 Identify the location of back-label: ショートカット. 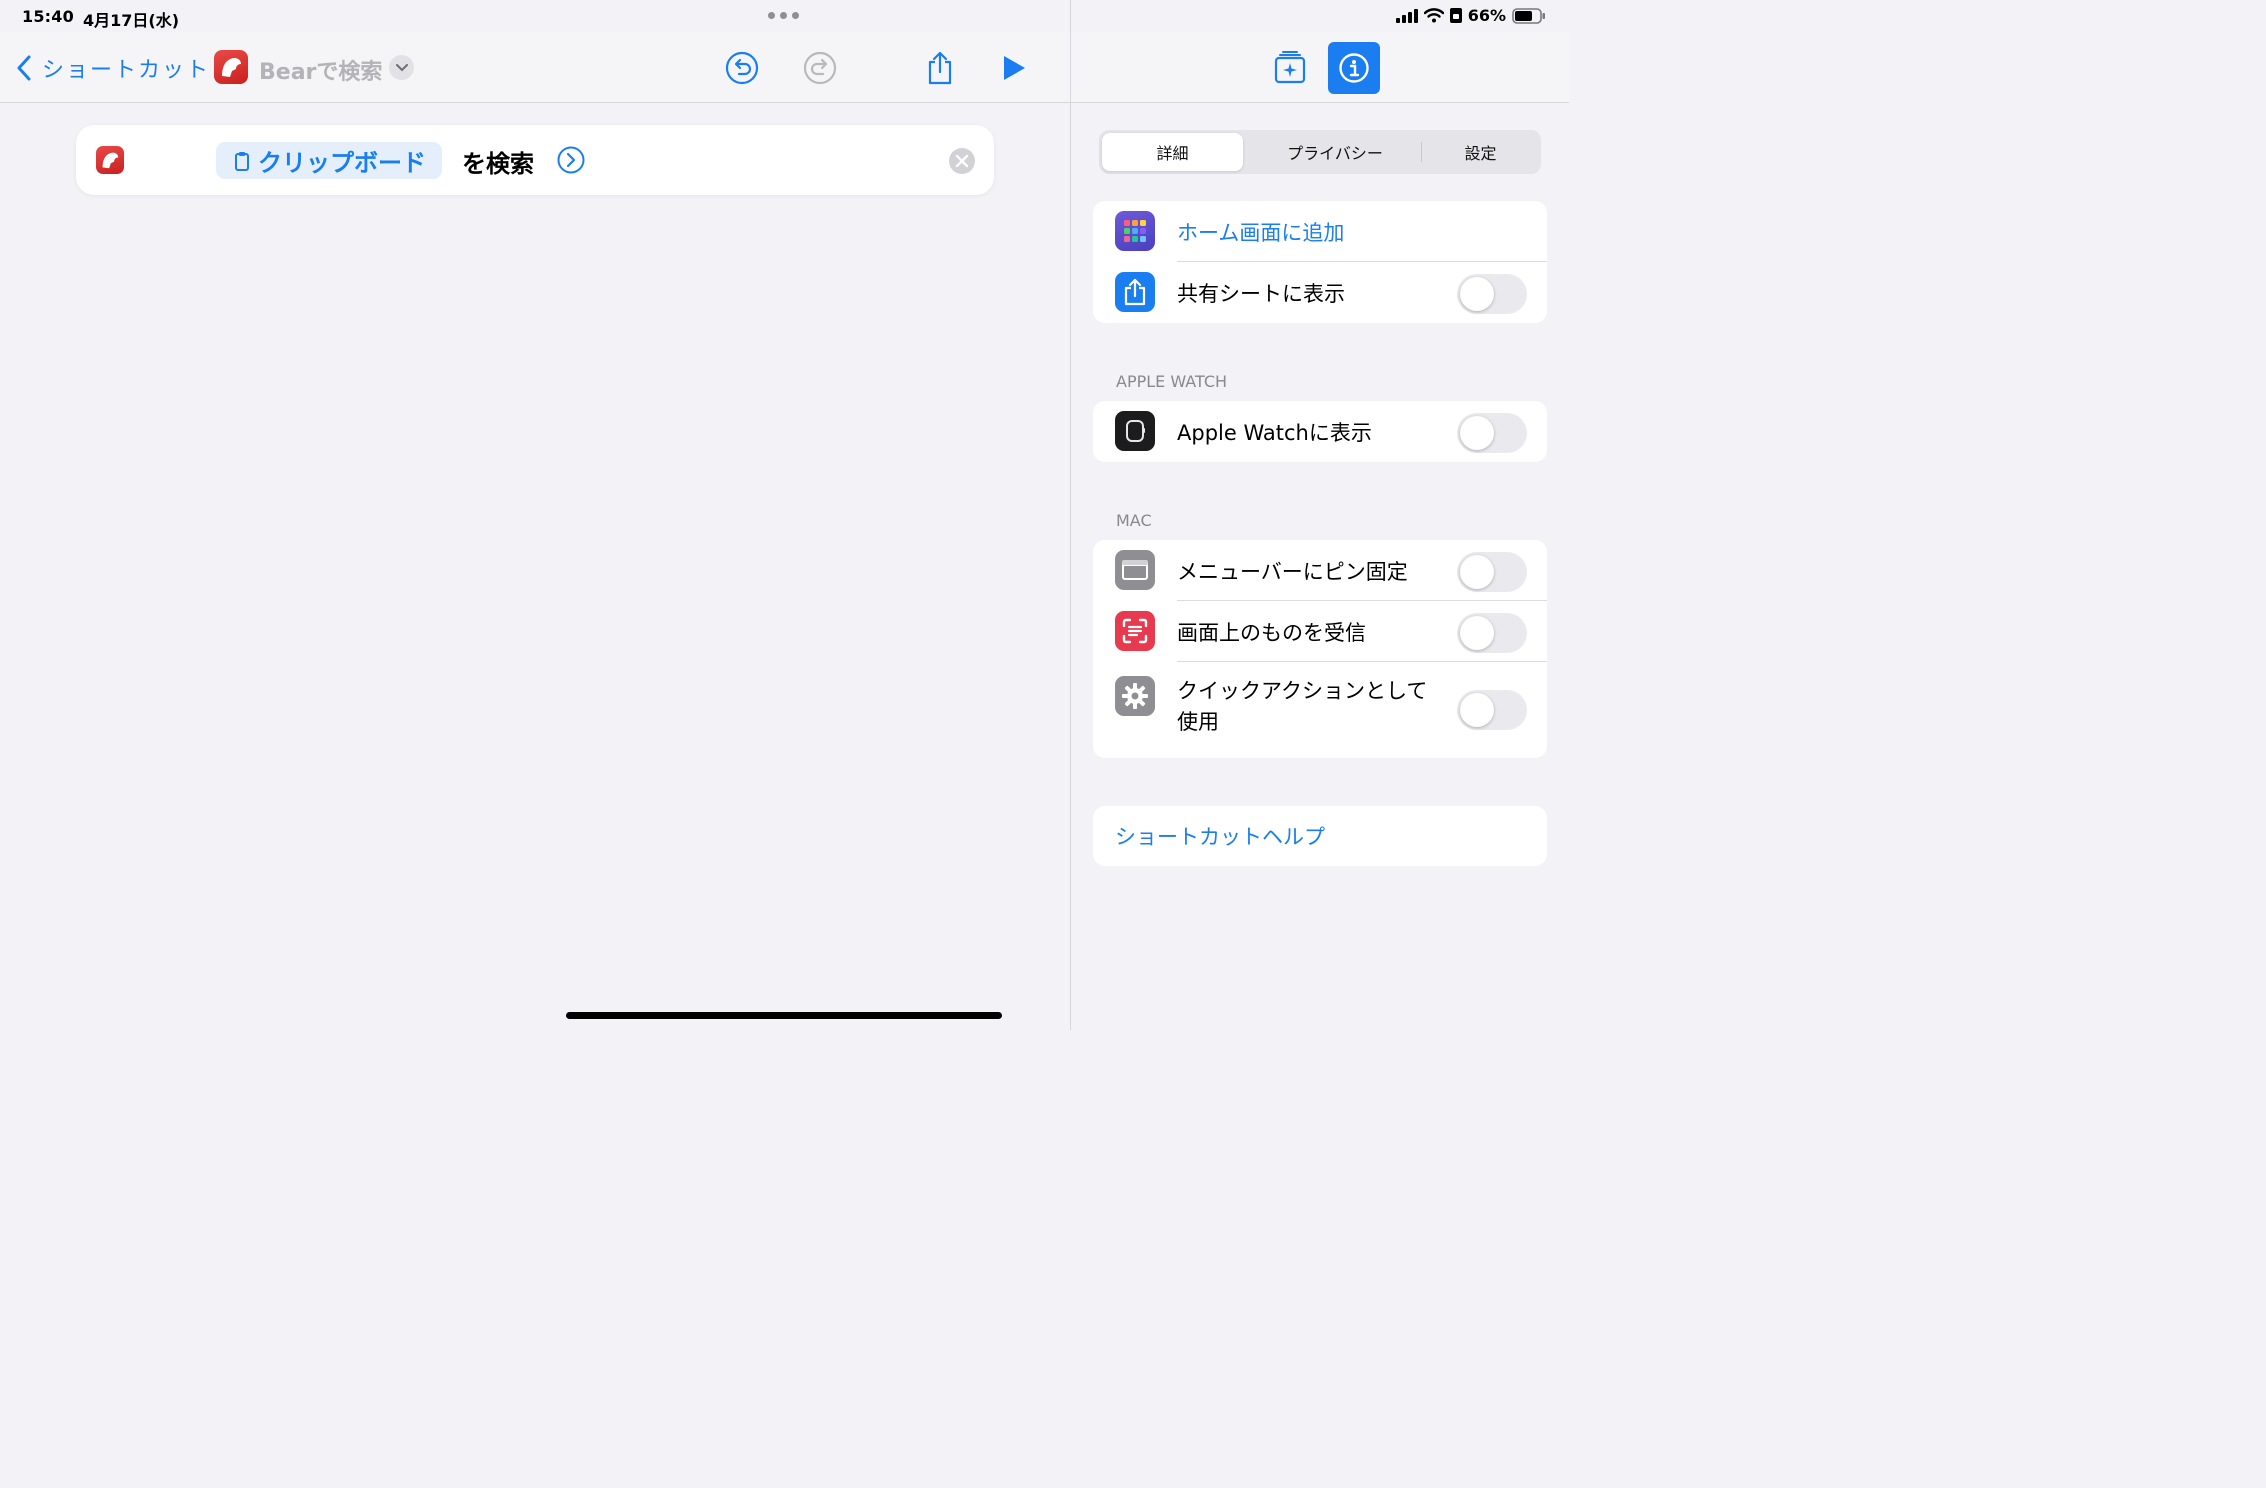
(126, 70).